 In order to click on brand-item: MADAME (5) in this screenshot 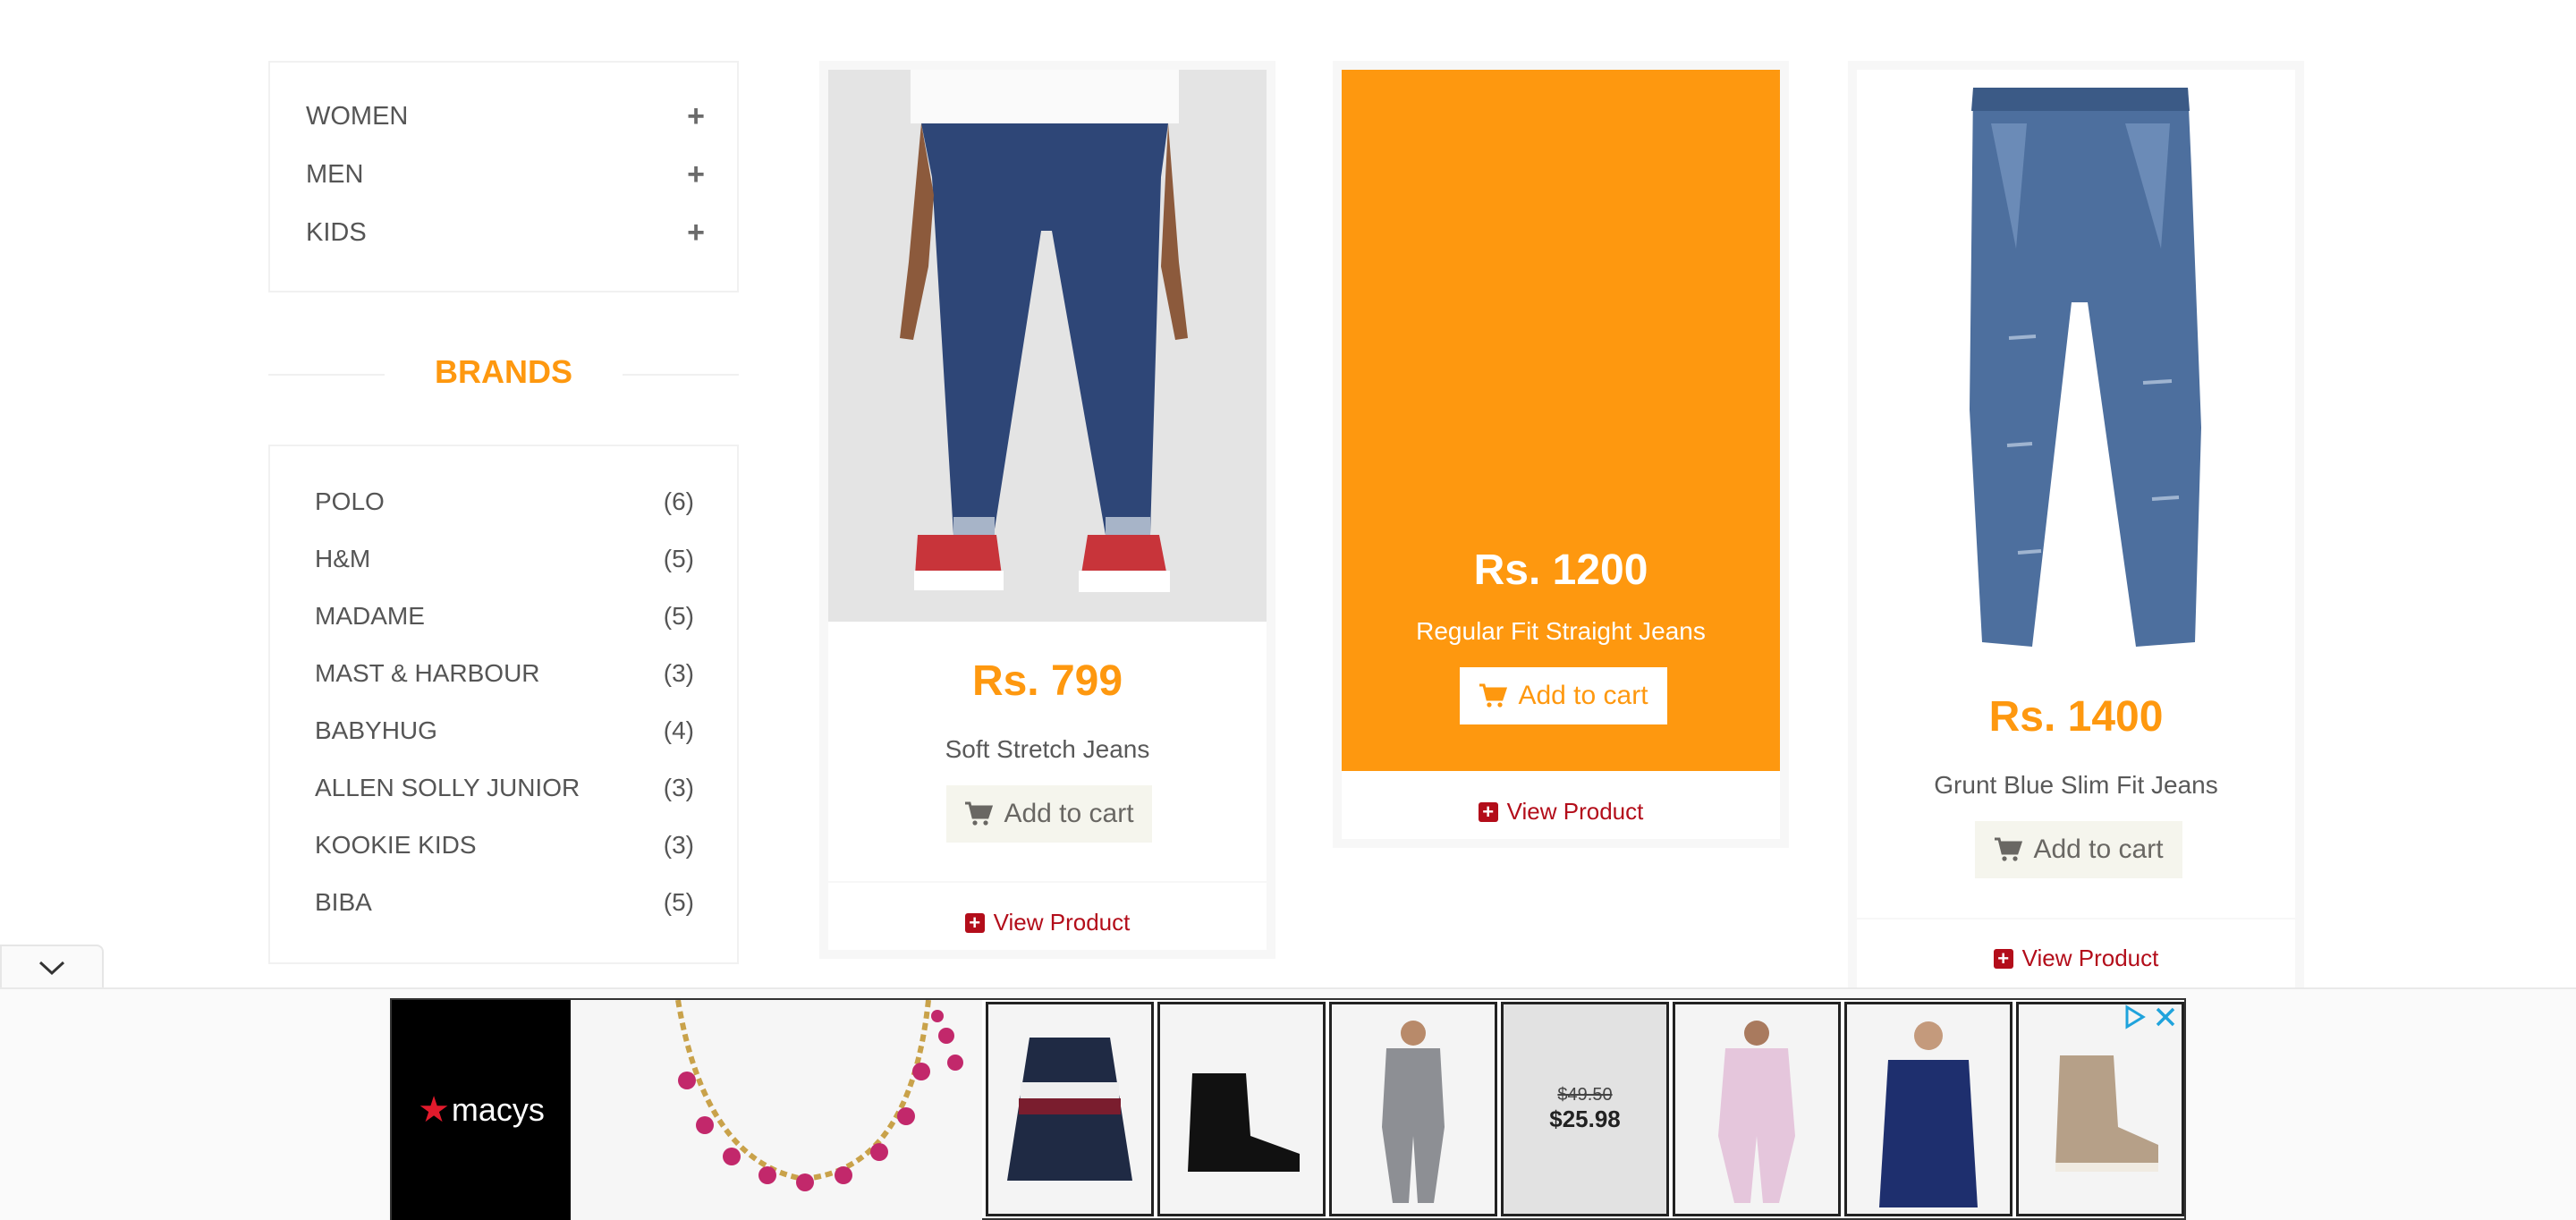, I will do `click(504, 616)`.